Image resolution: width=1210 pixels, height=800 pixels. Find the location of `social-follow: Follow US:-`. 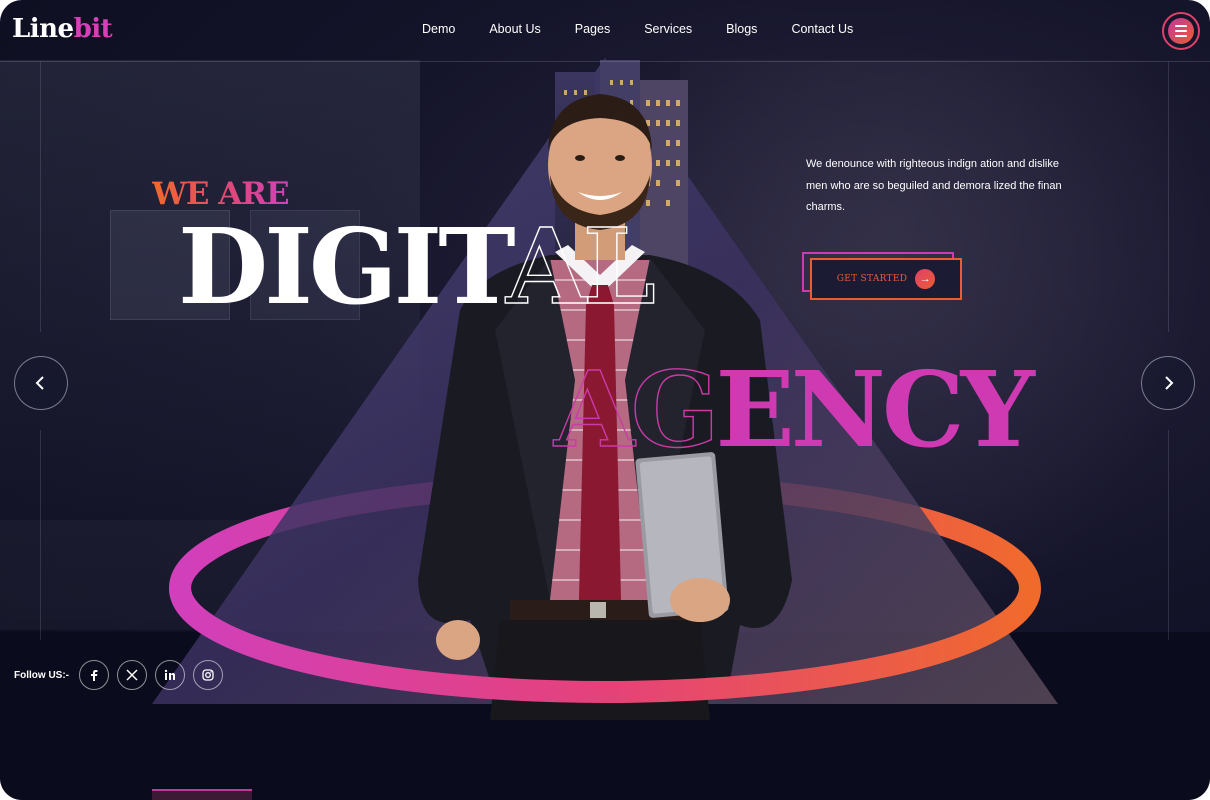

social-follow: Follow US:- is located at coordinates (118, 675).